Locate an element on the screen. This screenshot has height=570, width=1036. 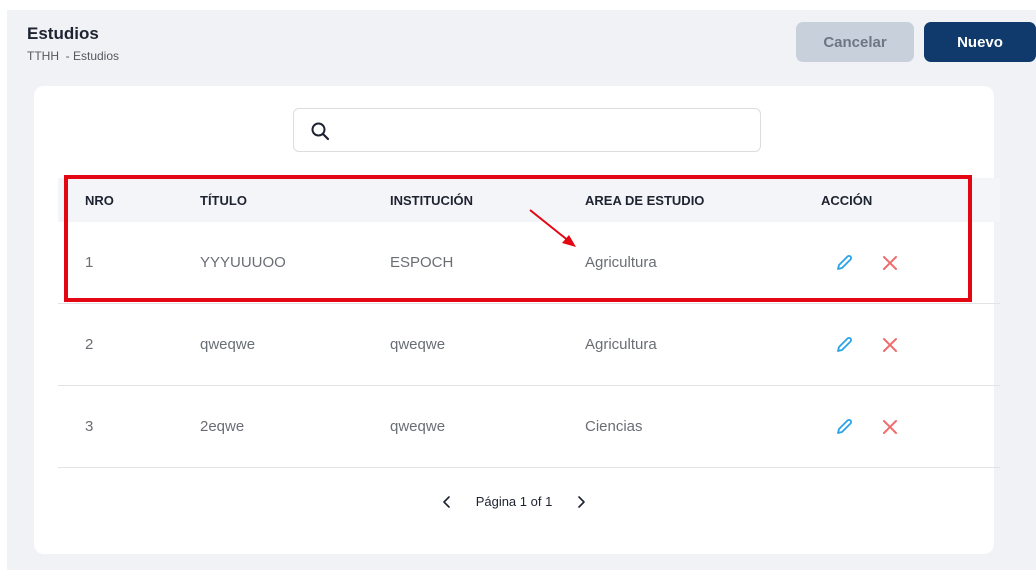
page-title: Estudios is located at coordinates (63, 33).